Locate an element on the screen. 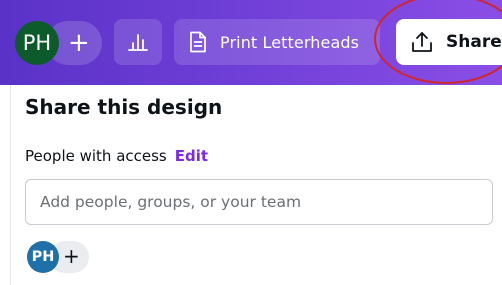 Image resolution: width=502 pixels, height=285 pixels. people-with-access-row: People with access Edit is located at coordinates (116, 156).